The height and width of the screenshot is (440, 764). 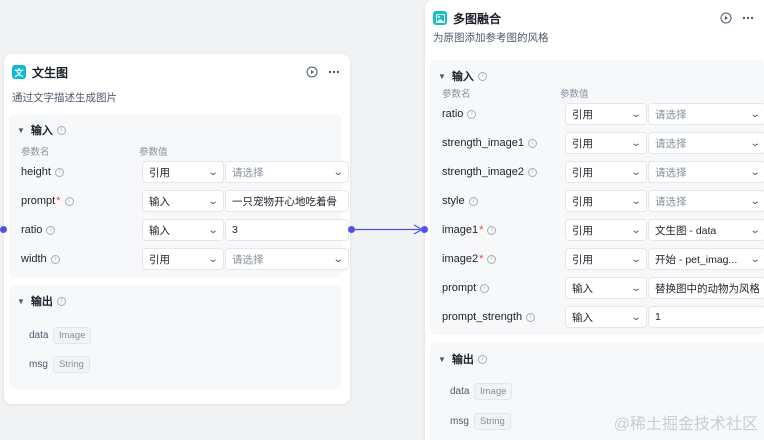 I want to click on col-param-name: 参数名, so click(x=456, y=94).